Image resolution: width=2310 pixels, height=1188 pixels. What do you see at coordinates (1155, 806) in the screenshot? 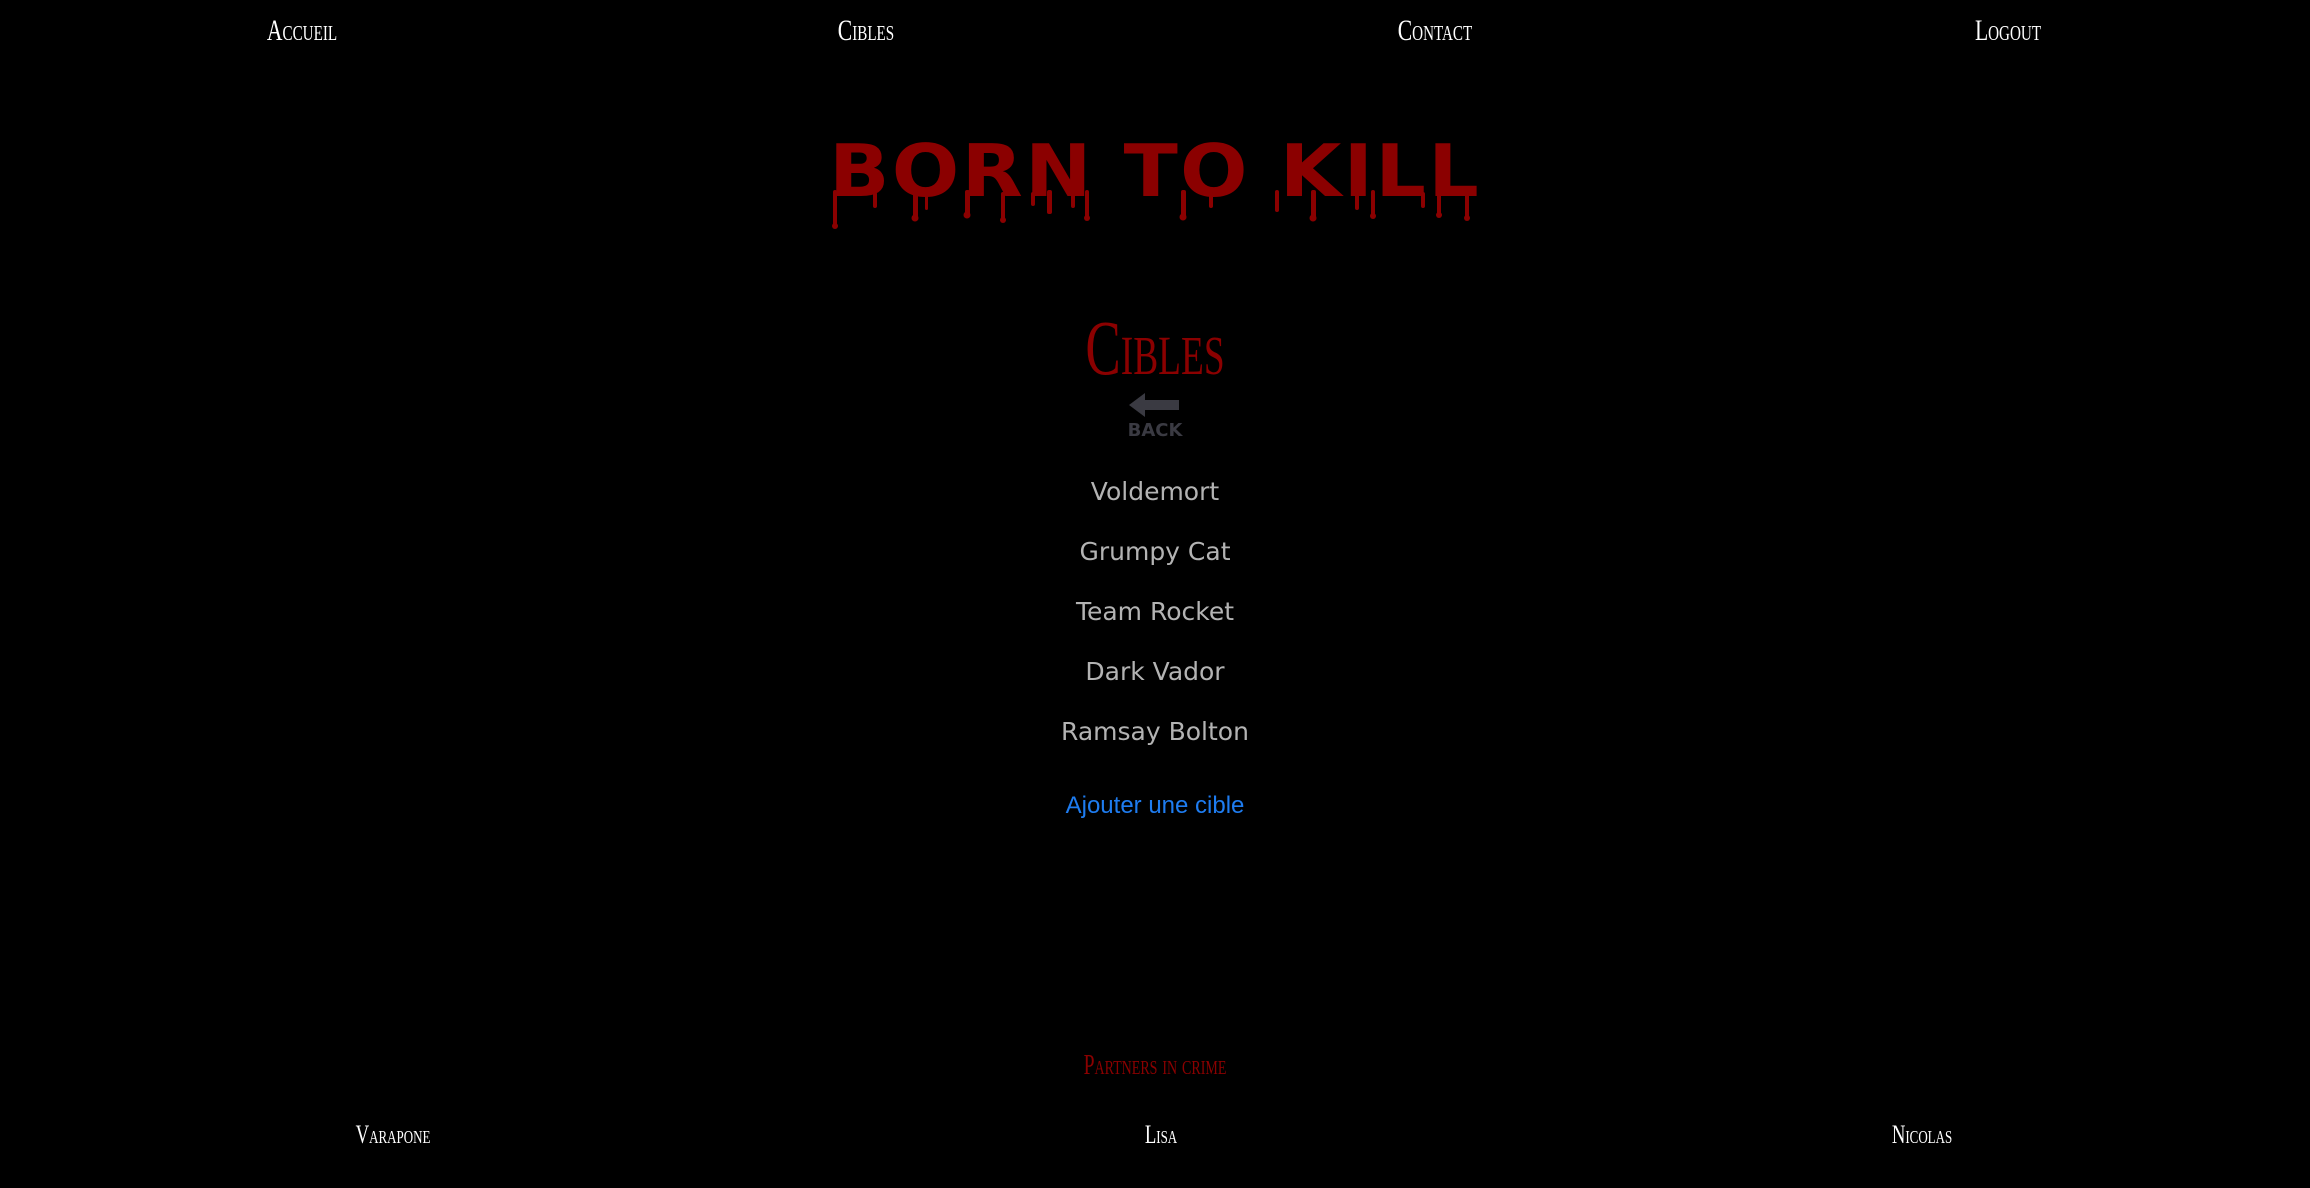
I see `add-target-link: Ajouter une cible` at bounding box center [1155, 806].